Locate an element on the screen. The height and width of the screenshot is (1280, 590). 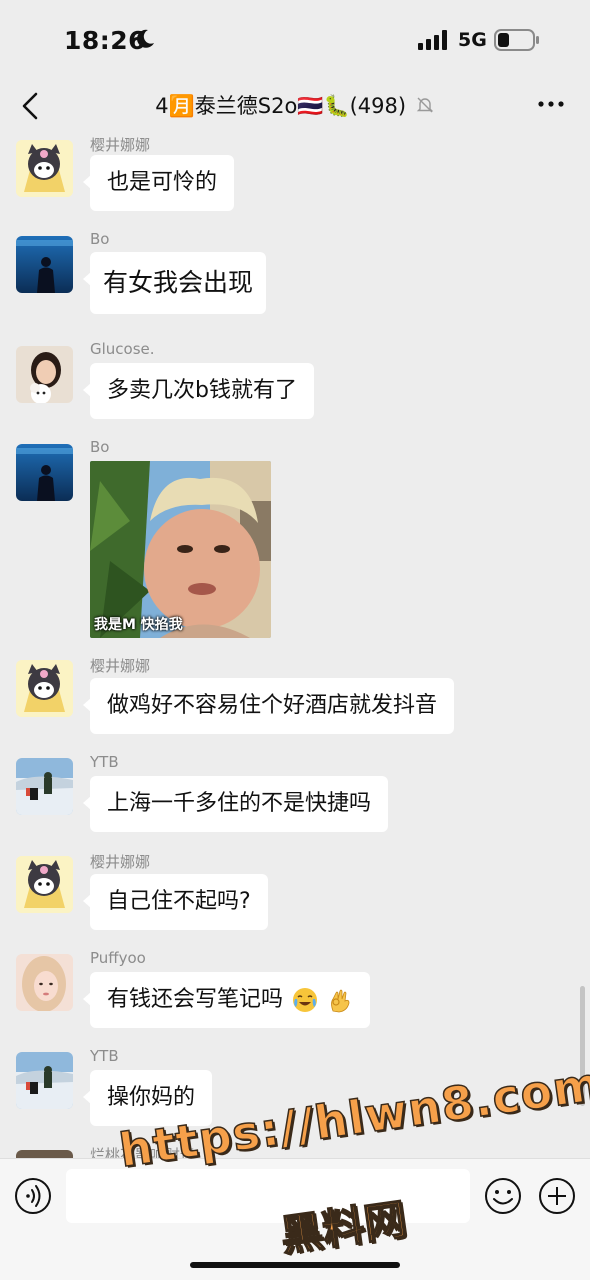
sender-name: Puffyoo is located at coordinates (118, 958).